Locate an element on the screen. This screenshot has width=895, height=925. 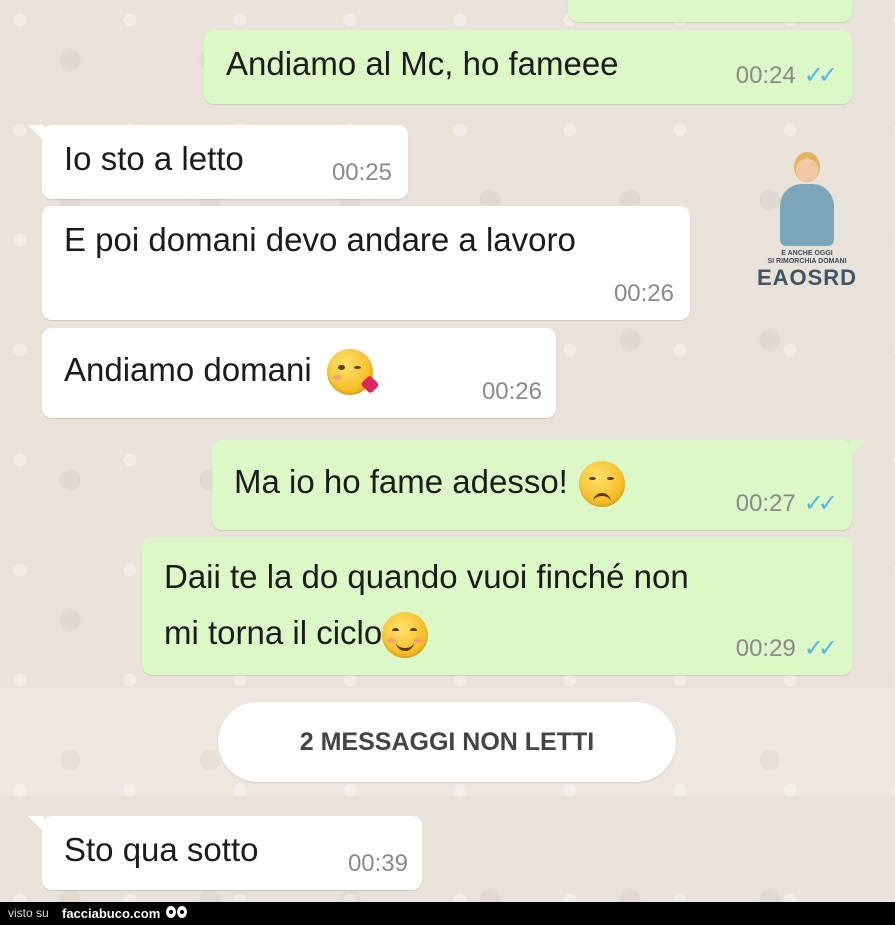
message-timestamp: 00:27 ✓✓ is located at coordinates (786, 503).